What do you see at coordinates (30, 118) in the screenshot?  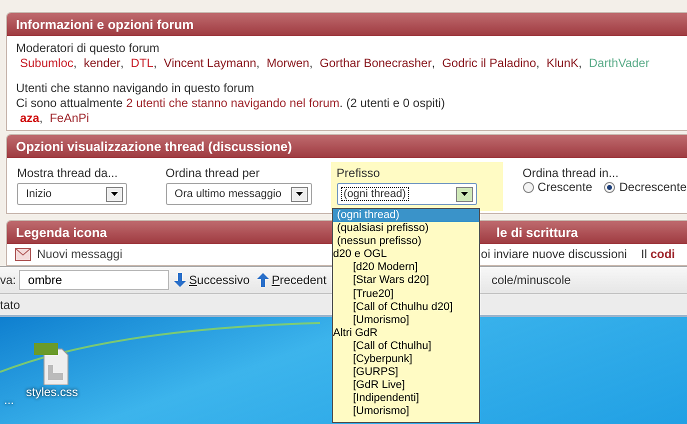 I see `user-link: aza` at bounding box center [30, 118].